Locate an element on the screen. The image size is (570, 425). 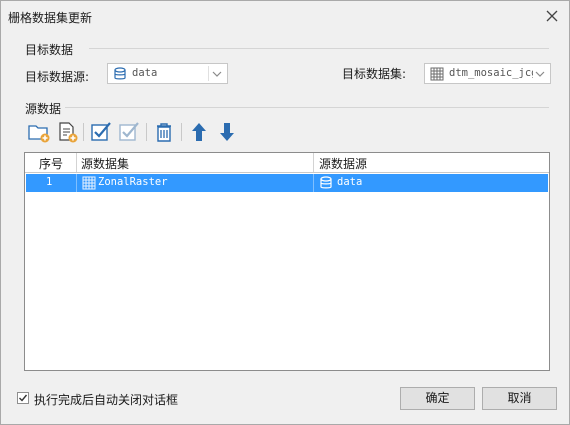
checkmark-icon is located at coordinates (23, 398).